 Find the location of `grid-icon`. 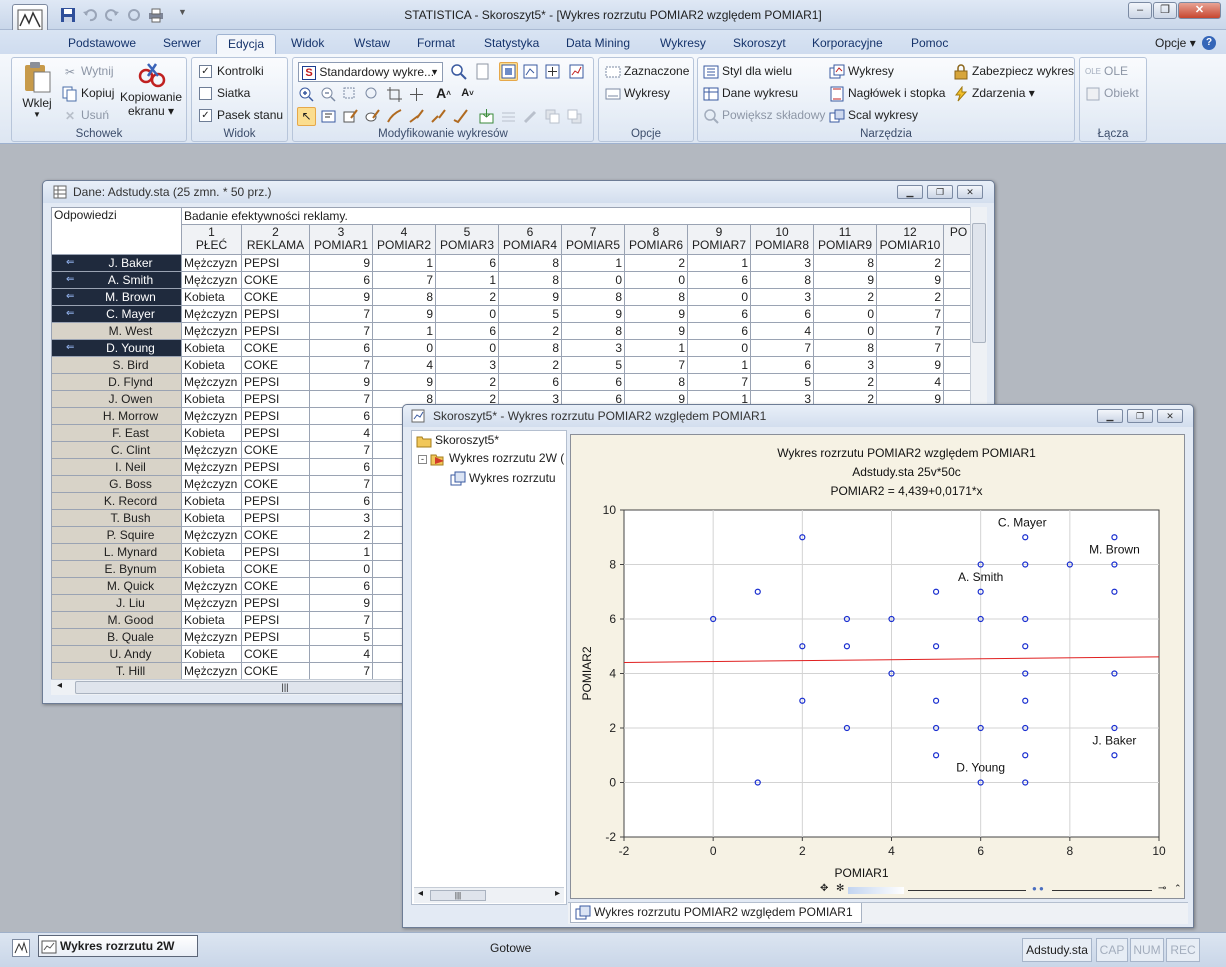

grid-icon is located at coordinates (508, 116).